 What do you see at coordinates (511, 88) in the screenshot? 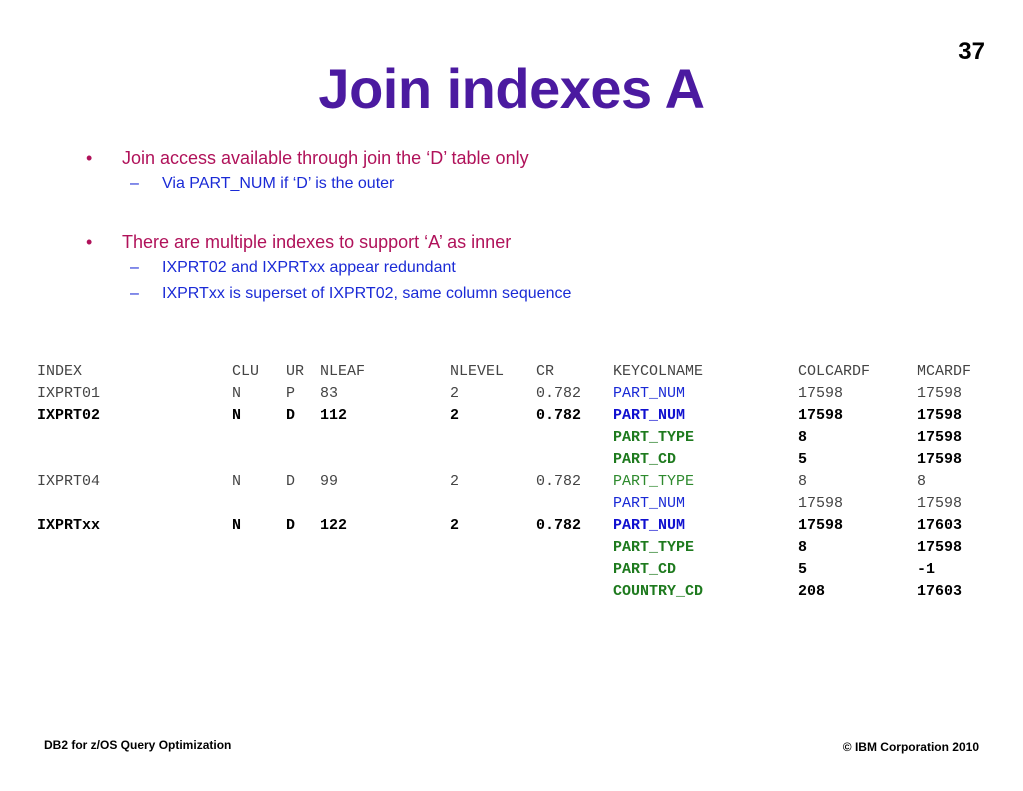
I see `slide-title: Join indexes A` at bounding box center [511, 88].